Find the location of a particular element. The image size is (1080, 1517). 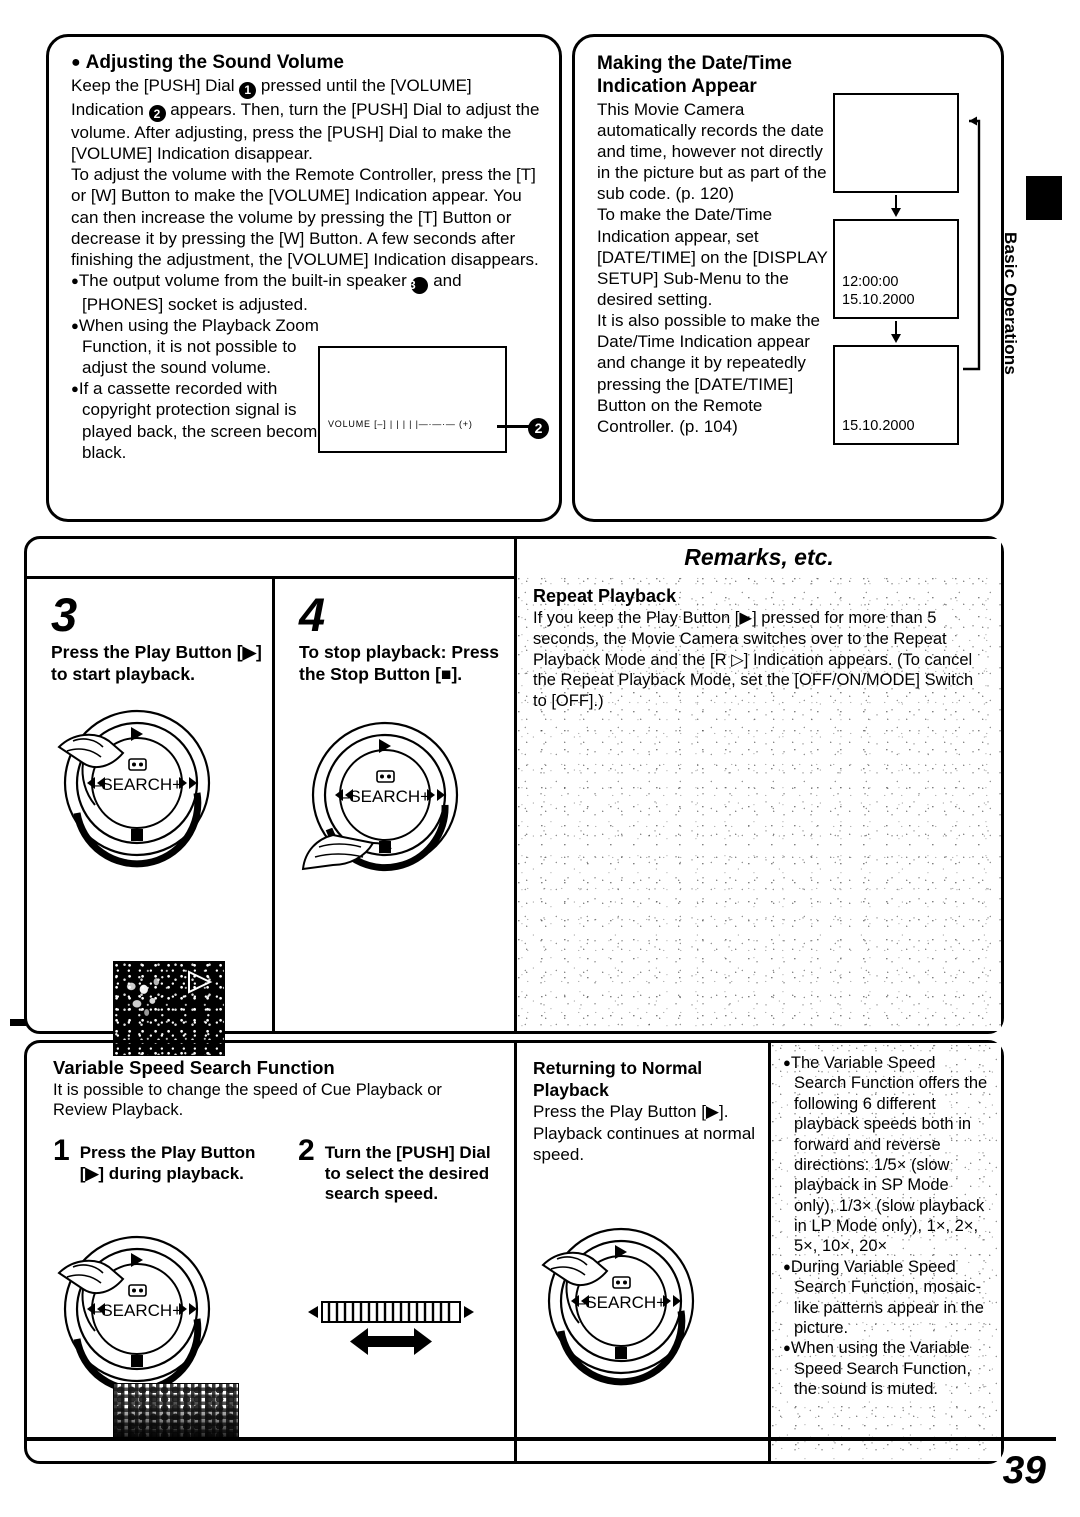

returning-text-1: Press the Play Button [▶]. is located at coordinates (631, 1112).